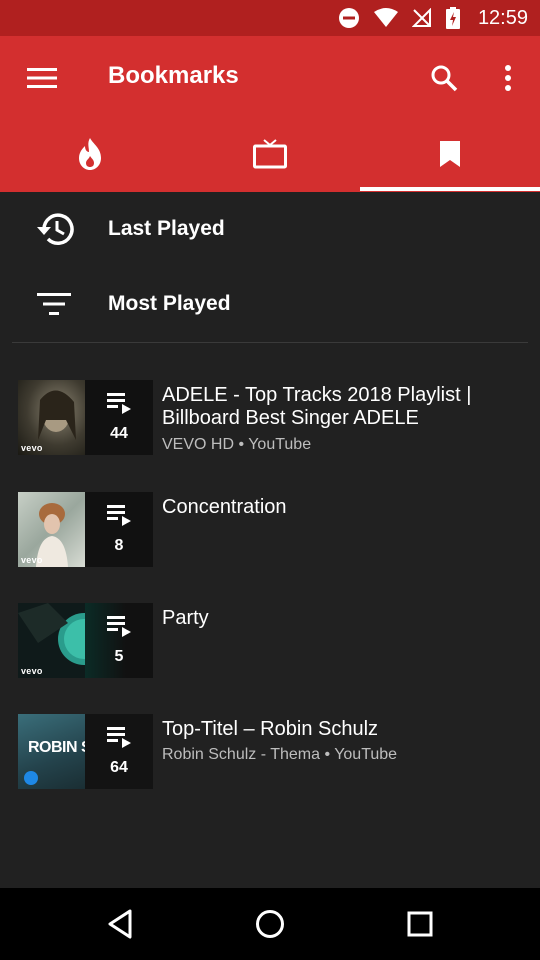  I want to click on flame-icon, so click(90, 156).